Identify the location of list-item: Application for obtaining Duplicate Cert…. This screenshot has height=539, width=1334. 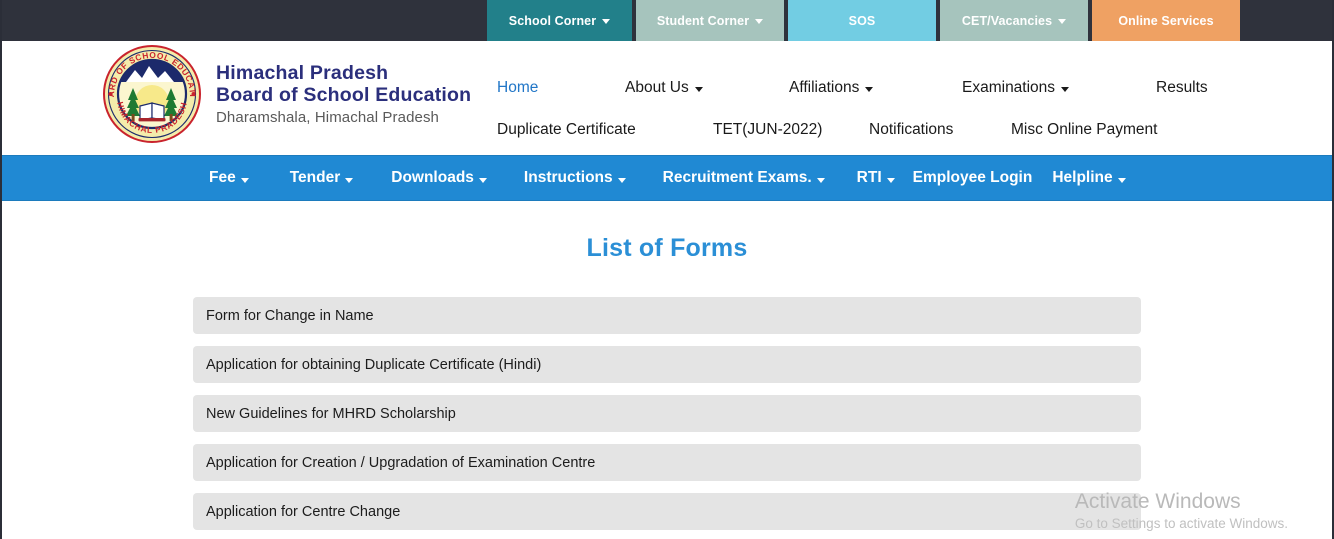
(667, 364).